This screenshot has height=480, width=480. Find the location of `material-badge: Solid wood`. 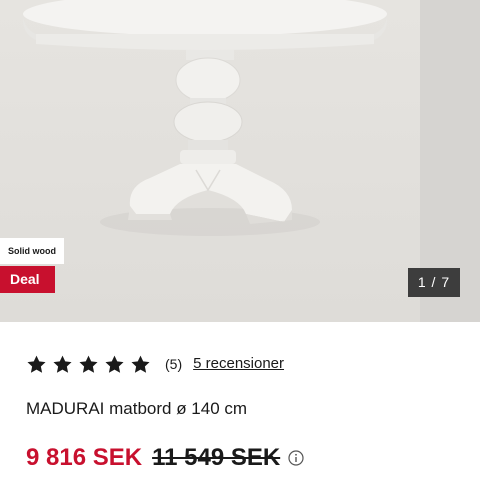

material-badge: Solid wood is located at coordinates (32, 251).